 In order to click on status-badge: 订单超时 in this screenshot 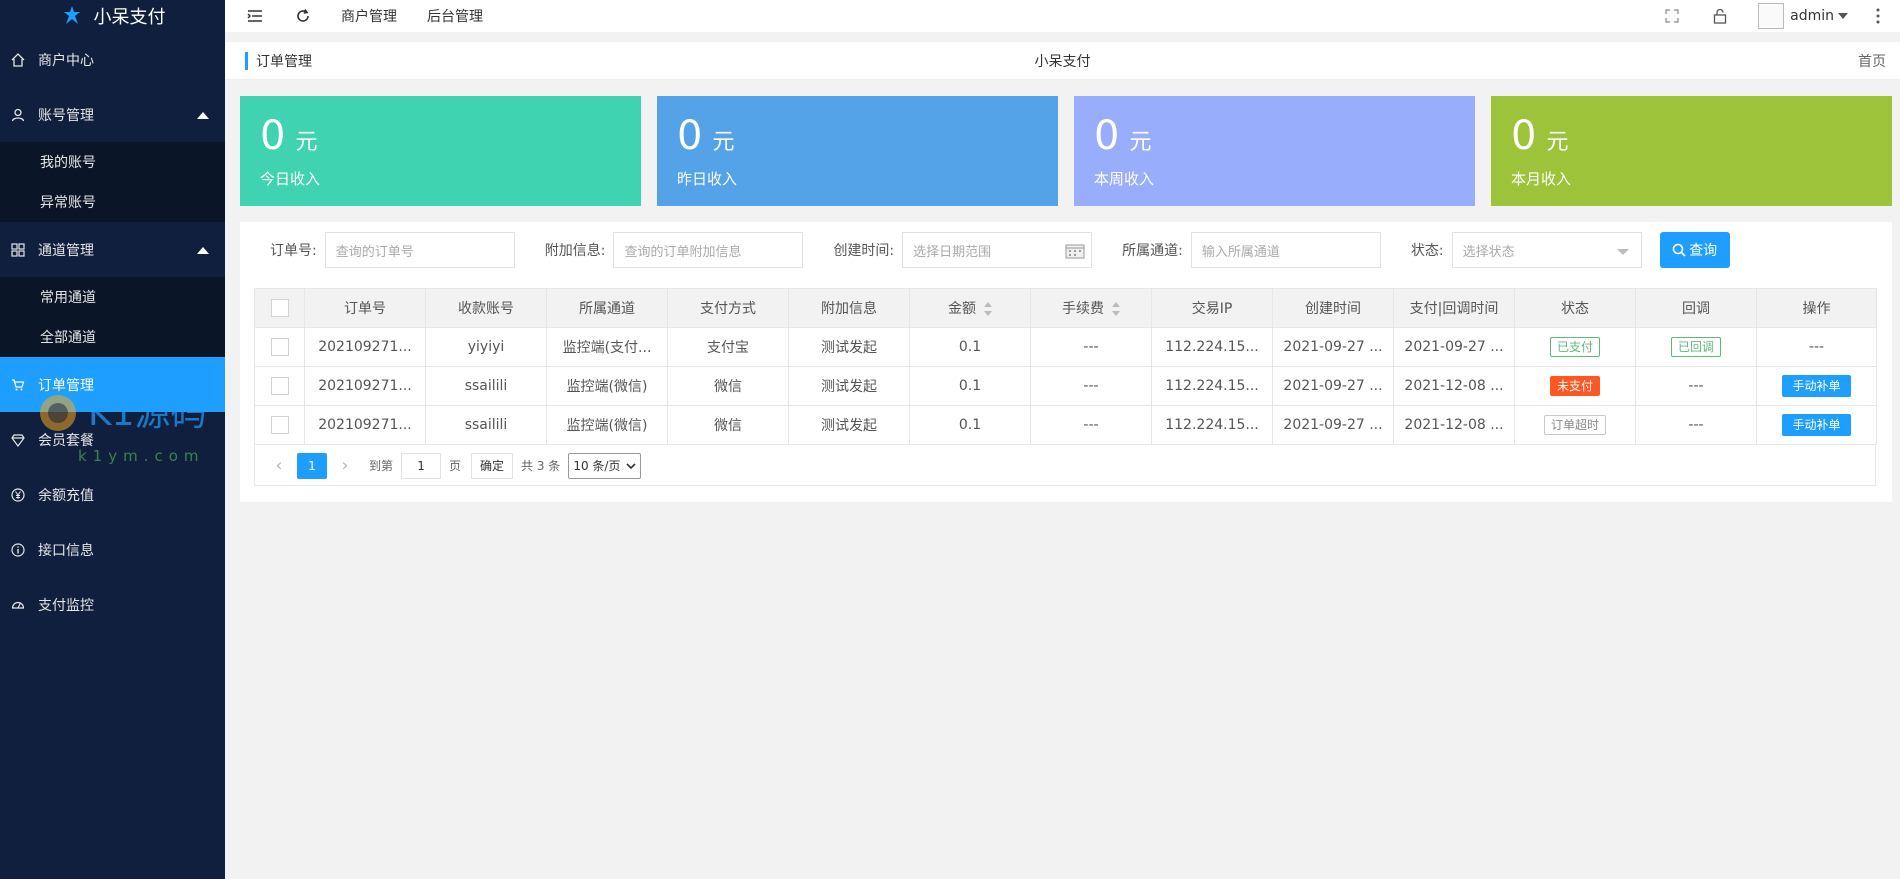, I will do `click(1574, 425)`.